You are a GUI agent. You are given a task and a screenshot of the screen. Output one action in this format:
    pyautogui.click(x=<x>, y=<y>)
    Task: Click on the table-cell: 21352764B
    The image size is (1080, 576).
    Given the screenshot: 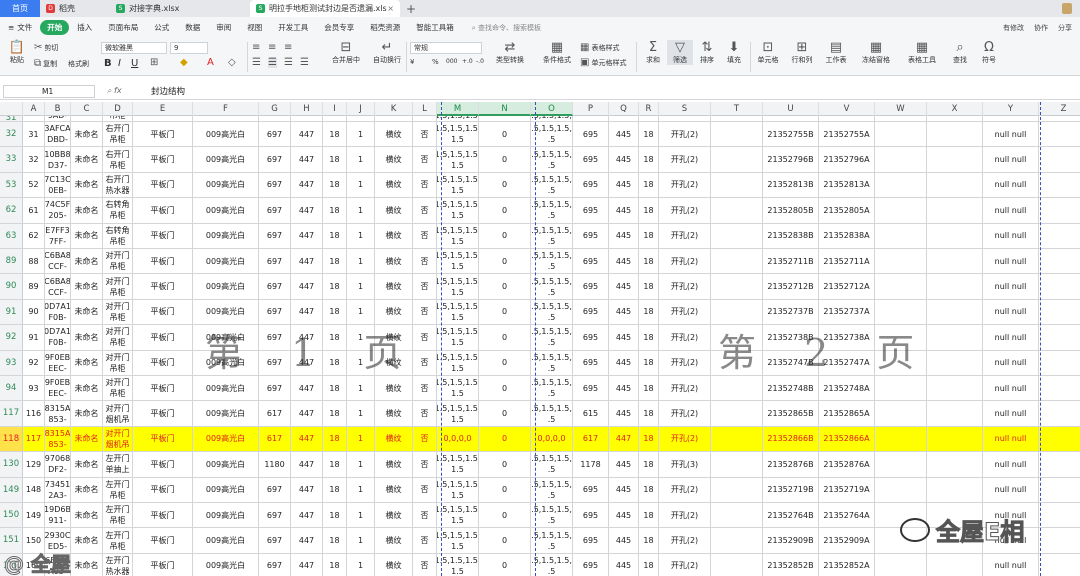 What is the action you would take?
    pyautogui.click(x=791, y=515)
    